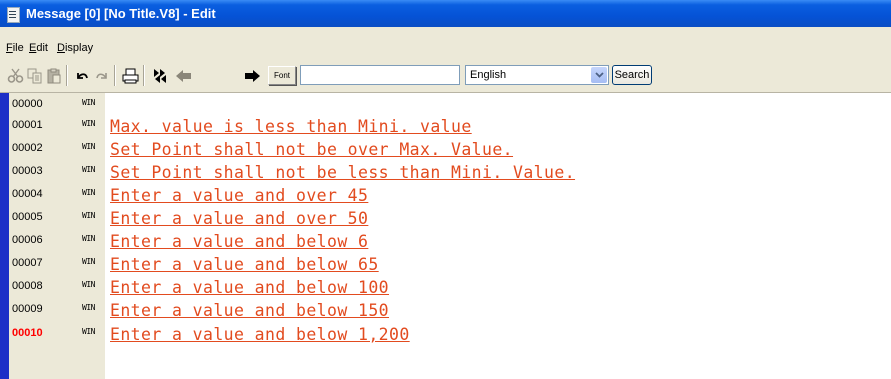 This screenshot has width=891, height=379. Describe the element at coordinates (445, 220) in the screenshot. I see `message-row: 00005 WIN Enter a value and over 50` at that location.